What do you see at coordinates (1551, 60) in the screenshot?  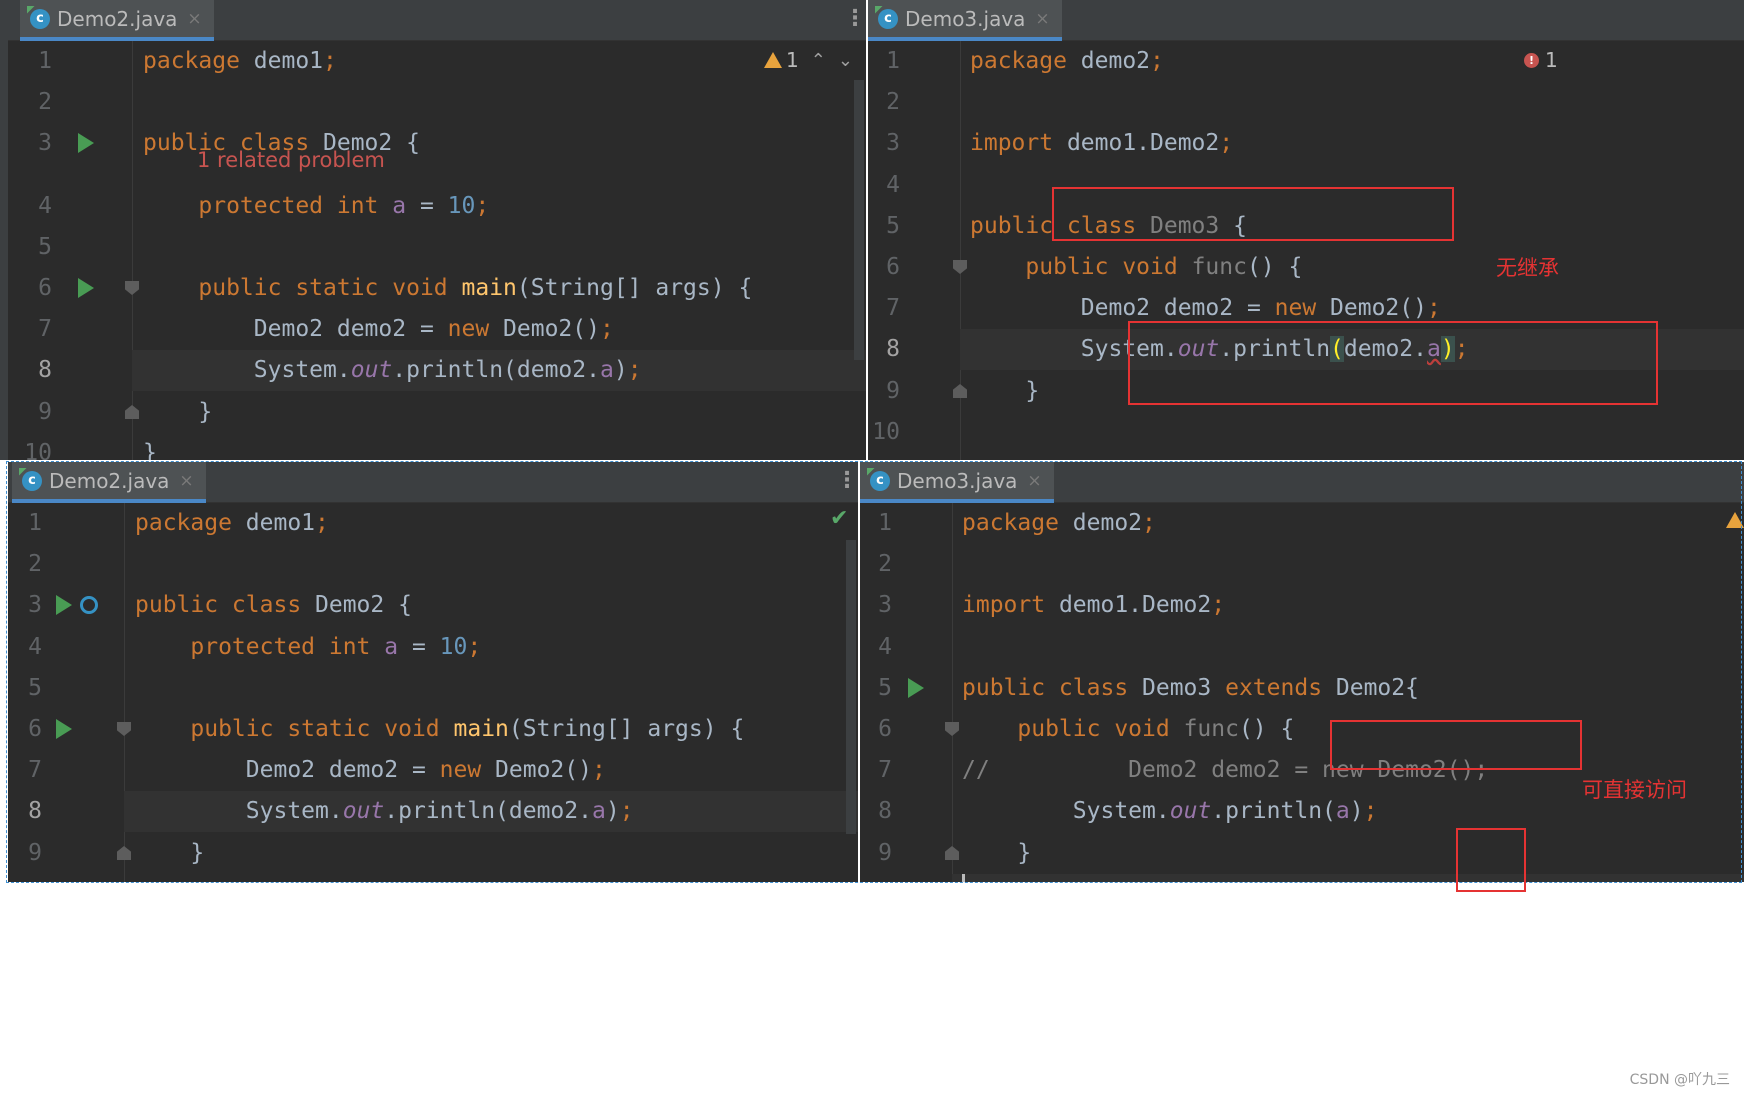 I see `error-count: 1` at bounding box center [1551, 60].